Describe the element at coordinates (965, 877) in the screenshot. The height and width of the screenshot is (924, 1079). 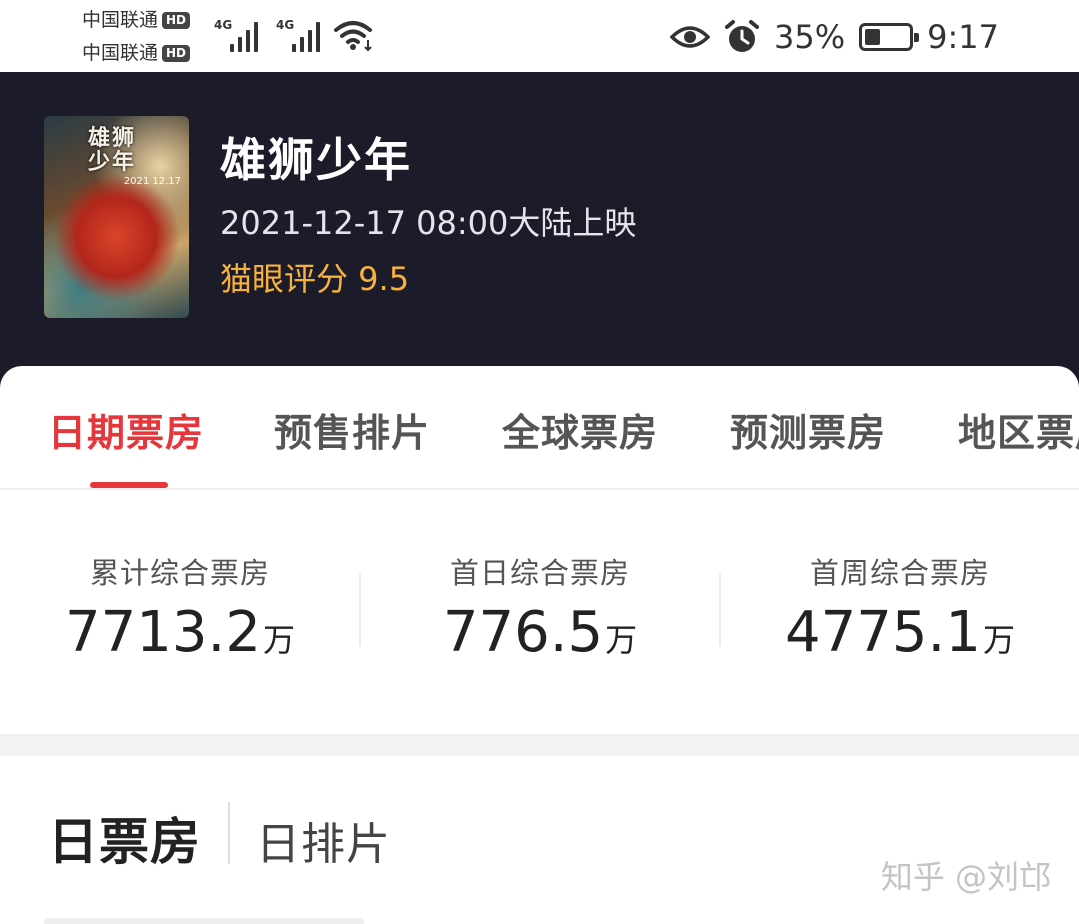
I see `zhihu-watermark: 知乎 @刘邙` at that location.